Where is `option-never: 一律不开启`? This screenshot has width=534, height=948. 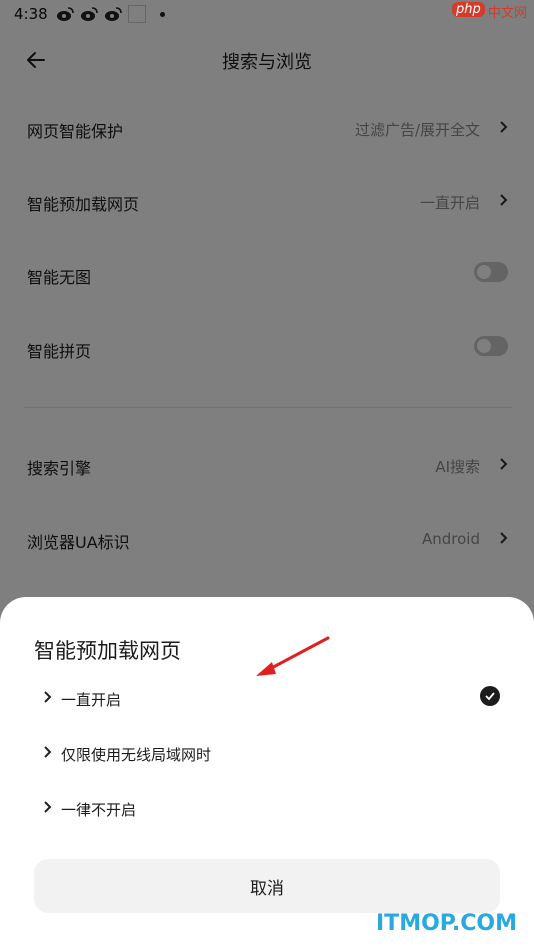
option-never: 一律不开启 is located at coordinates (267, 810).